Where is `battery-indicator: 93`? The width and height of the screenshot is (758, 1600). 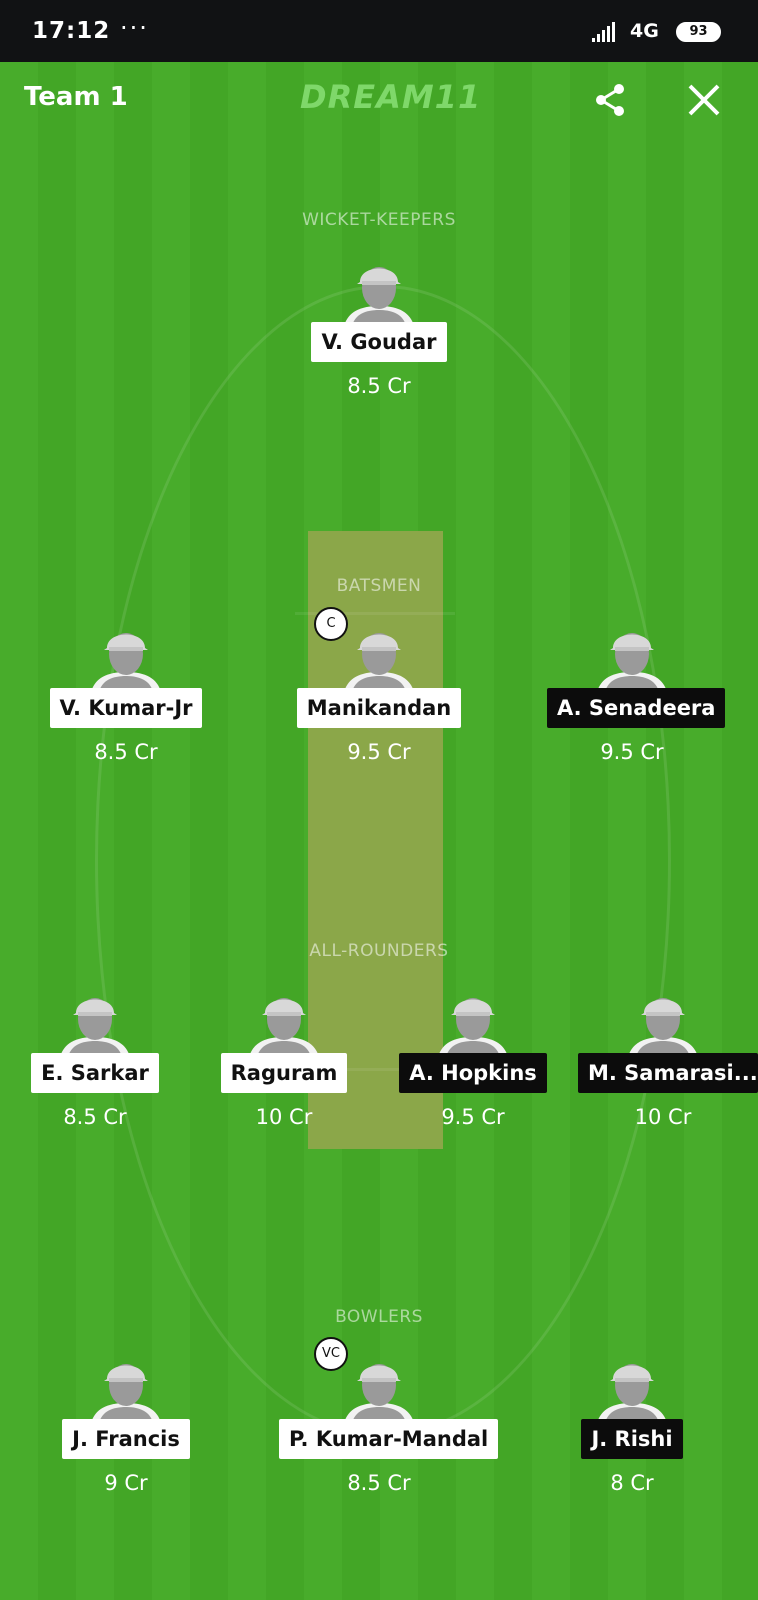
battery-indicator: 93 is located at coordinates (698, 32).